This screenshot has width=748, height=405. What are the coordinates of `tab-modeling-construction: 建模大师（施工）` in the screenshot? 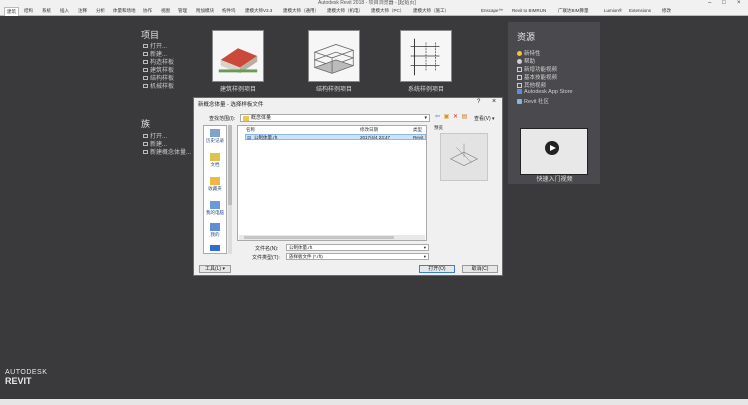 It's located at (431, 11).